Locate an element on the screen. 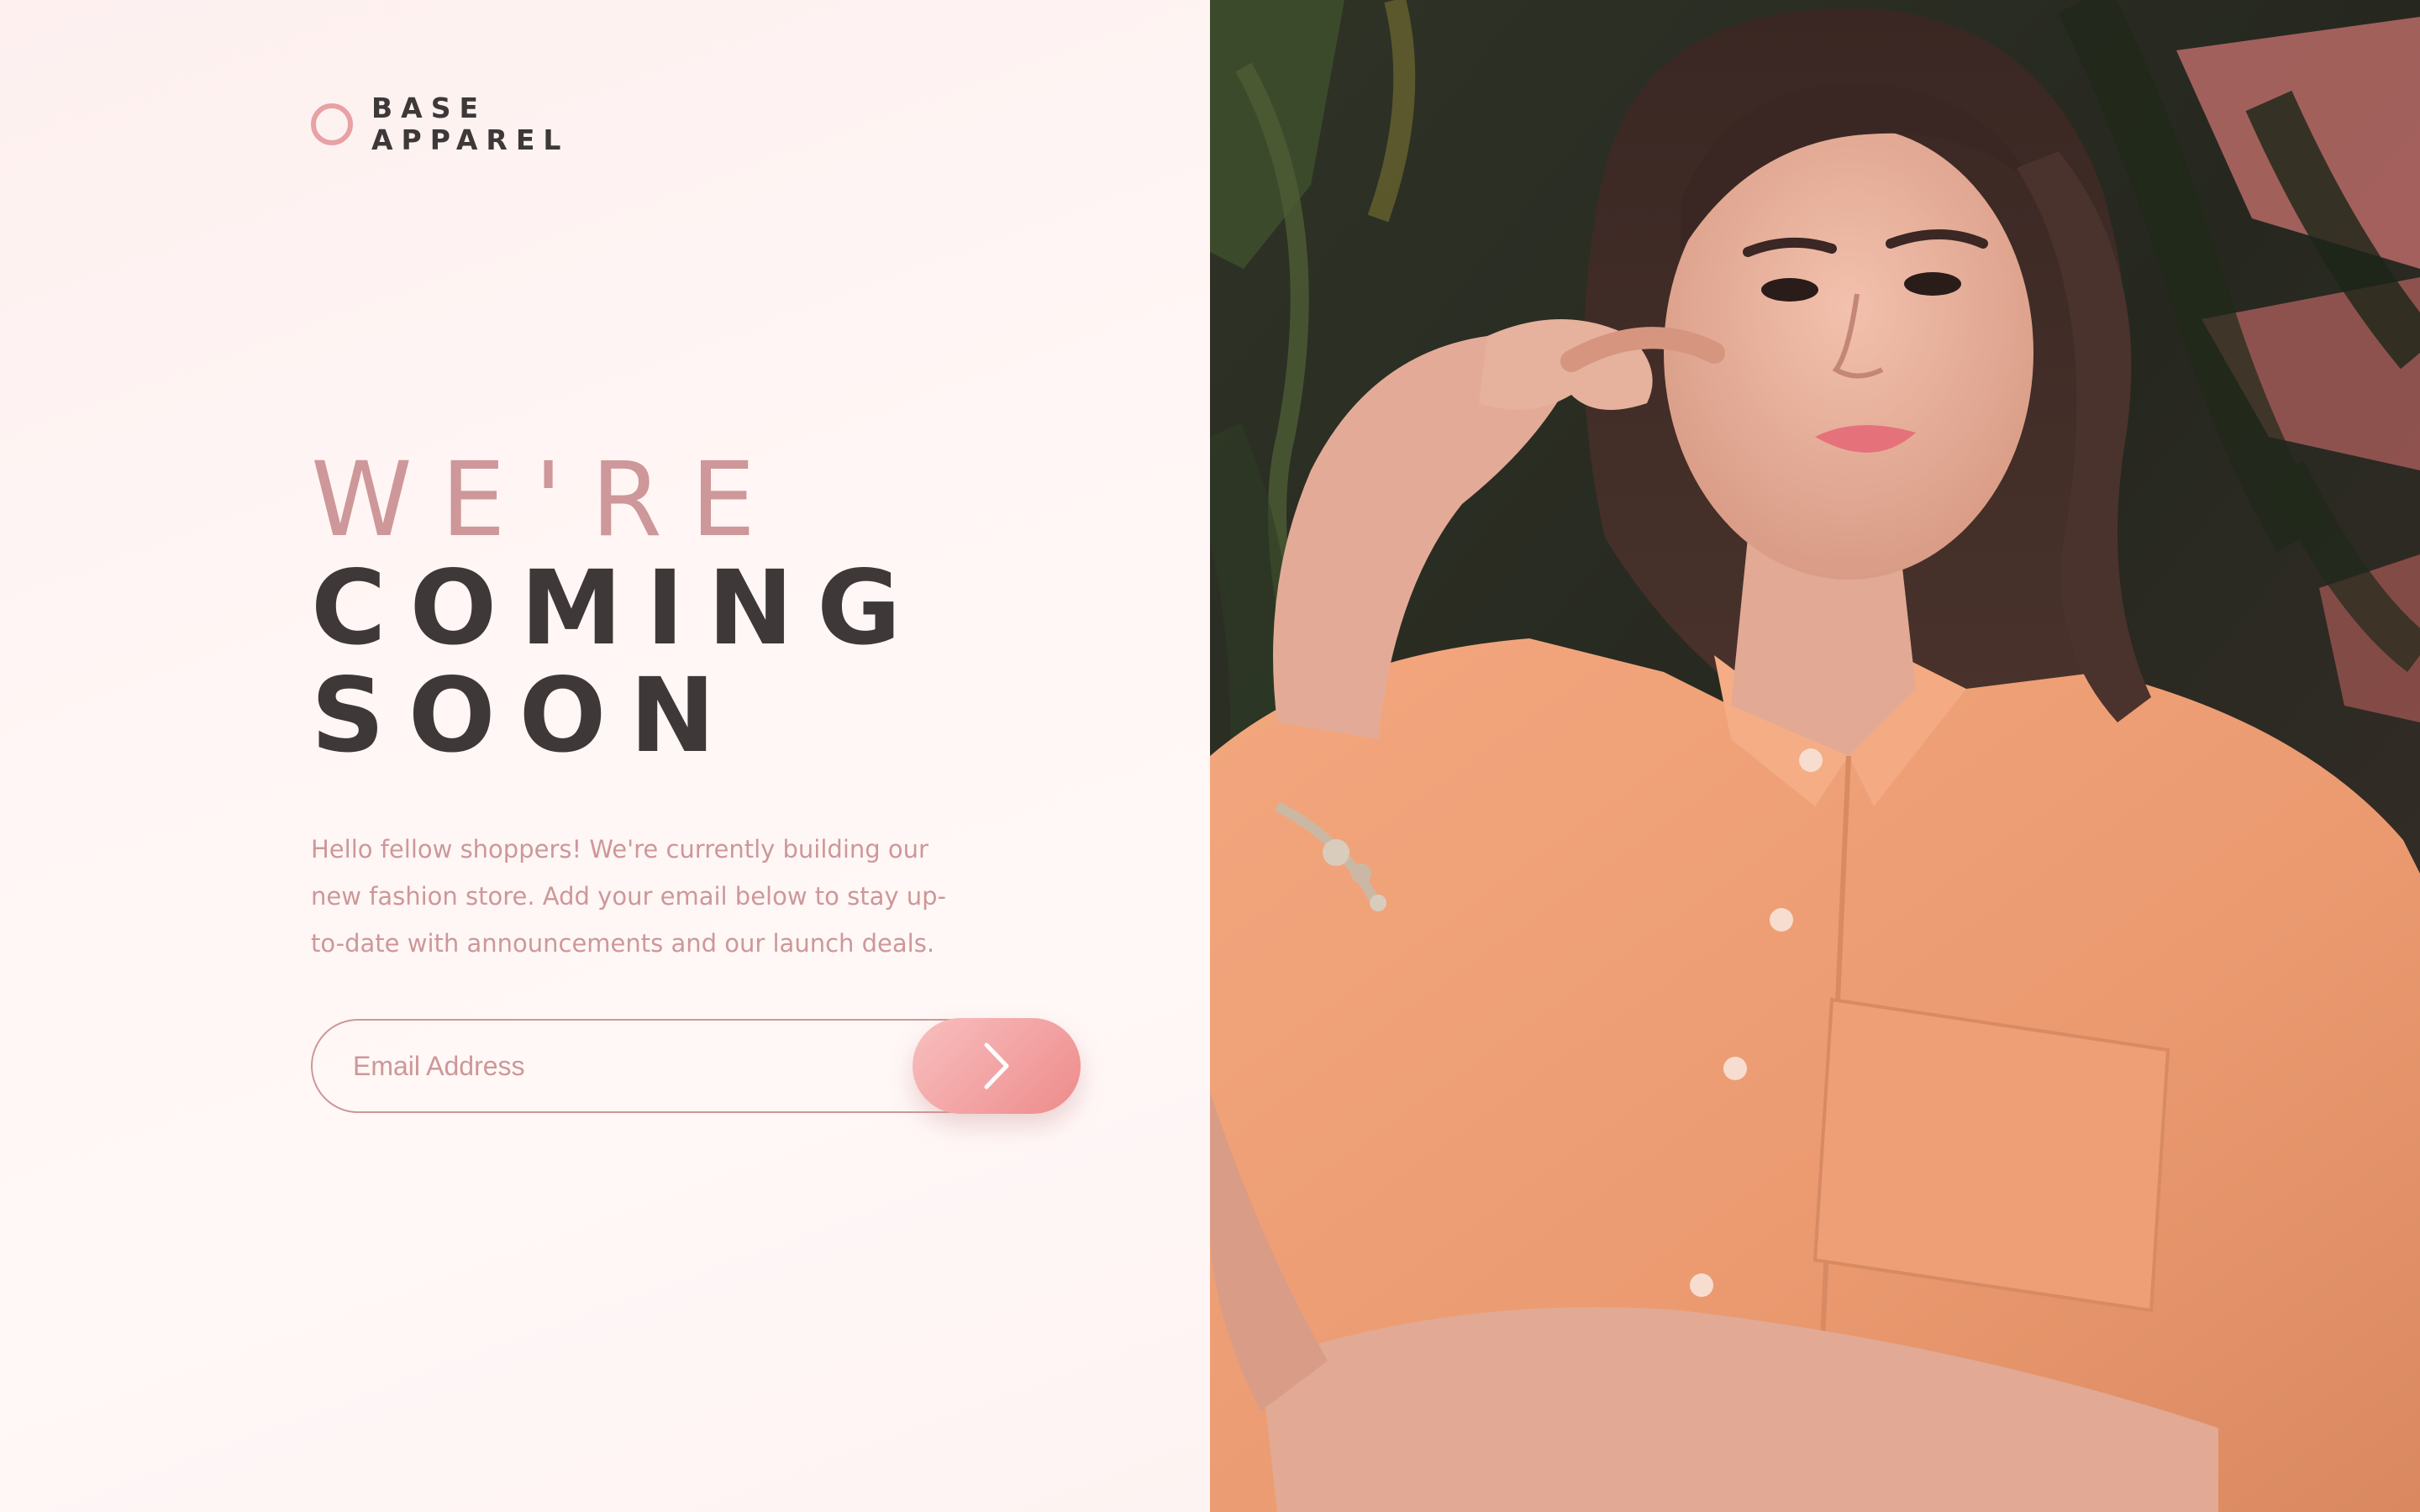 The height and width of the screenshot is (1512, 2420). page-title: WE'RE COMING SOON is located at coordinates (617, 607).